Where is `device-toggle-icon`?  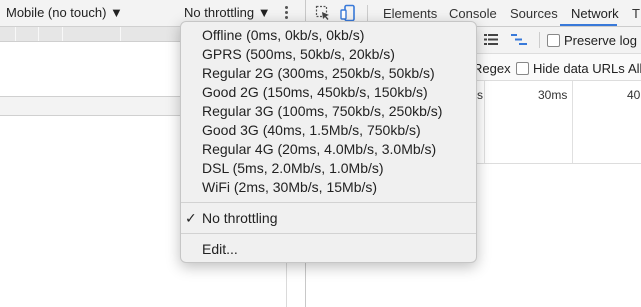
device-toggle-icon is located at coordinates (348, 13).